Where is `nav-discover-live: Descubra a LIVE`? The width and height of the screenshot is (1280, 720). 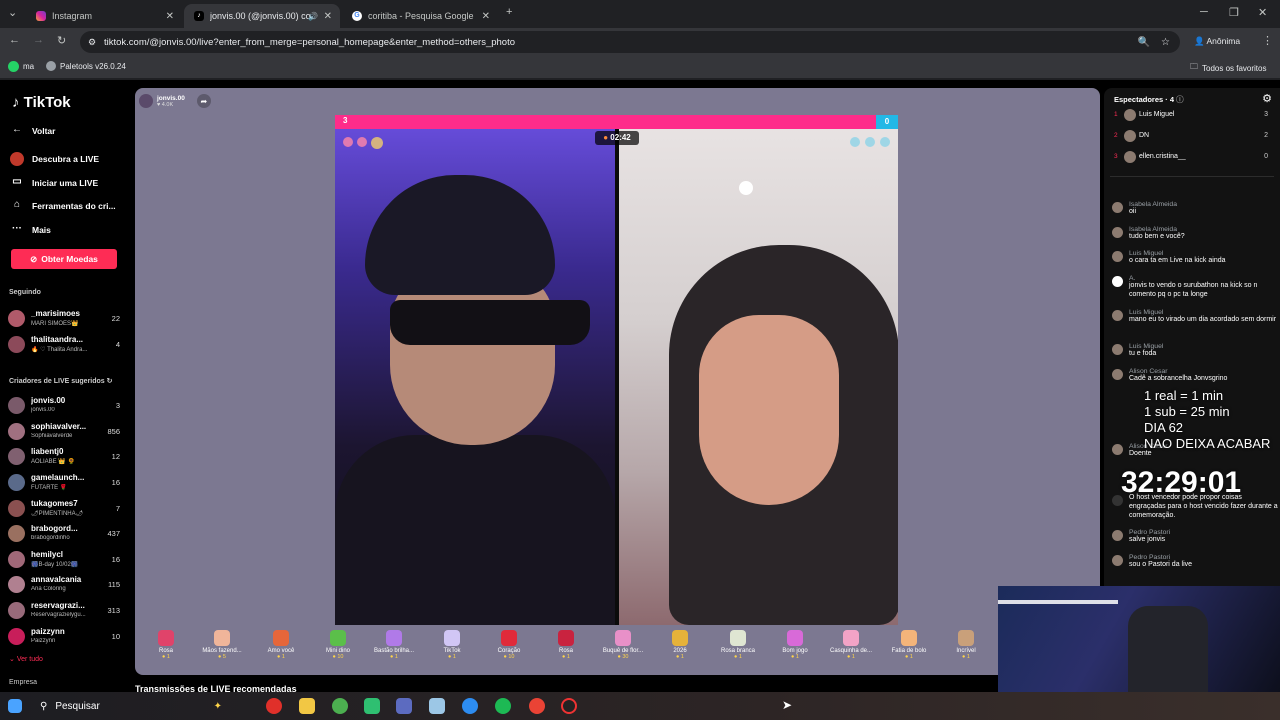 nav-discover-live: Descubra a LIVE is located at coordinates (54, 159).